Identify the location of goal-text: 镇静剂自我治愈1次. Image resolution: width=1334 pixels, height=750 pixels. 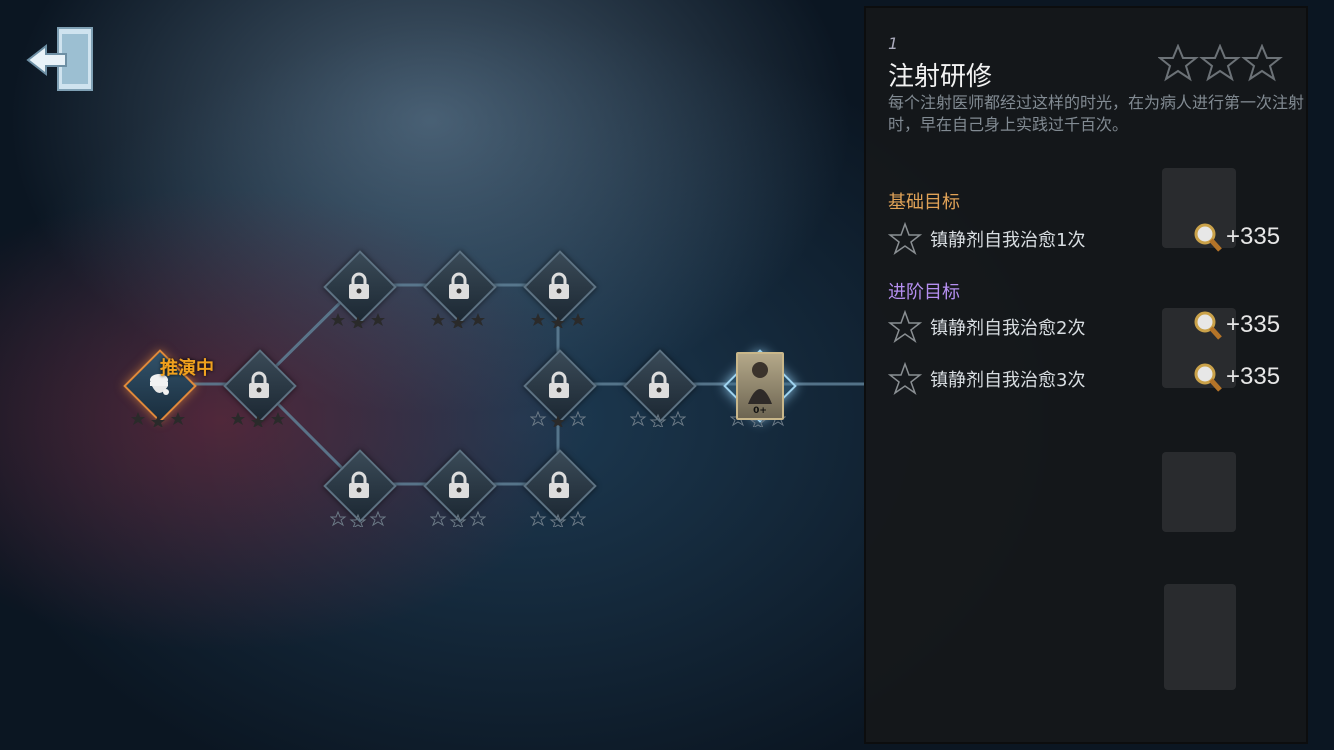
(1008, 240).